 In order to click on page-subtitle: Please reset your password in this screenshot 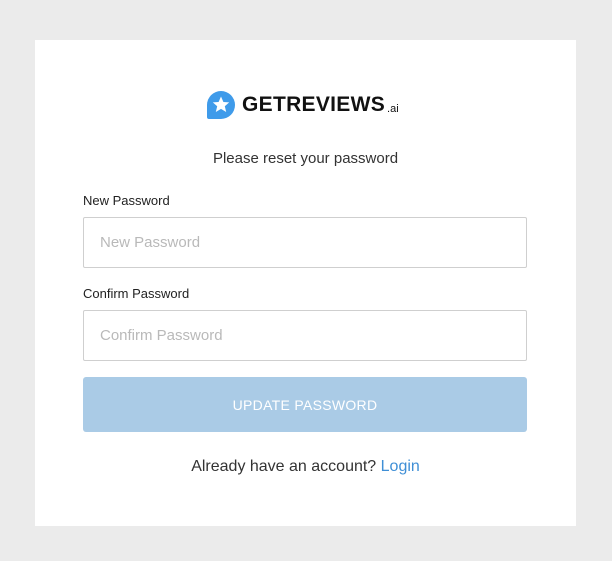, I will do `click(305, 158)`.